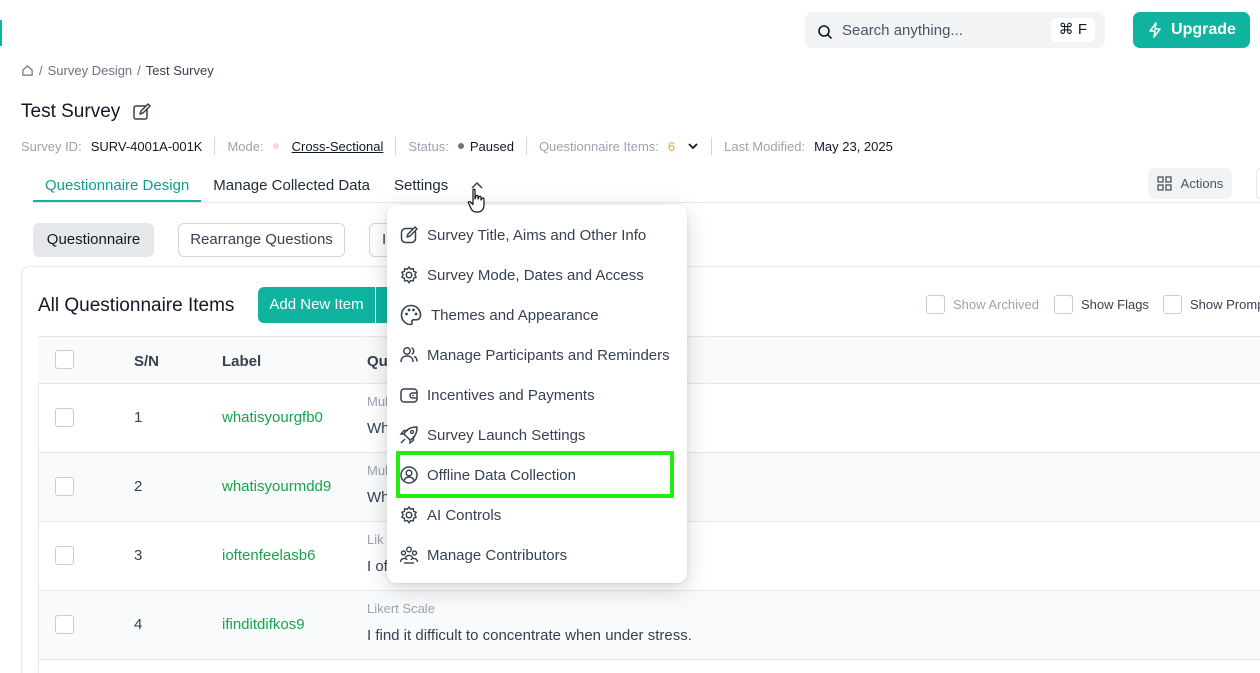 Image resolution: width=1260 pixels, height=673 pixels. I want to click on menu-item-themes: Themes and Appearance, so click(537, 315).